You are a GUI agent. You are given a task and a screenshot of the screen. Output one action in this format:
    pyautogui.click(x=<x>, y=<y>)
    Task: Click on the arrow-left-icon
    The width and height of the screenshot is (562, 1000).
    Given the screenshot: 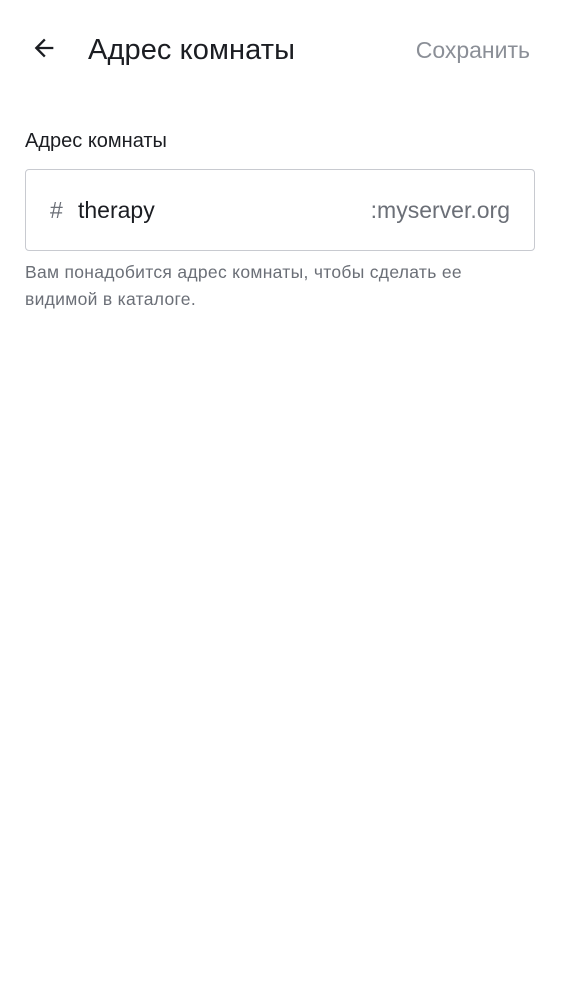 What is the action you would take?
    pyautogui.click(x=44, y=50)
    